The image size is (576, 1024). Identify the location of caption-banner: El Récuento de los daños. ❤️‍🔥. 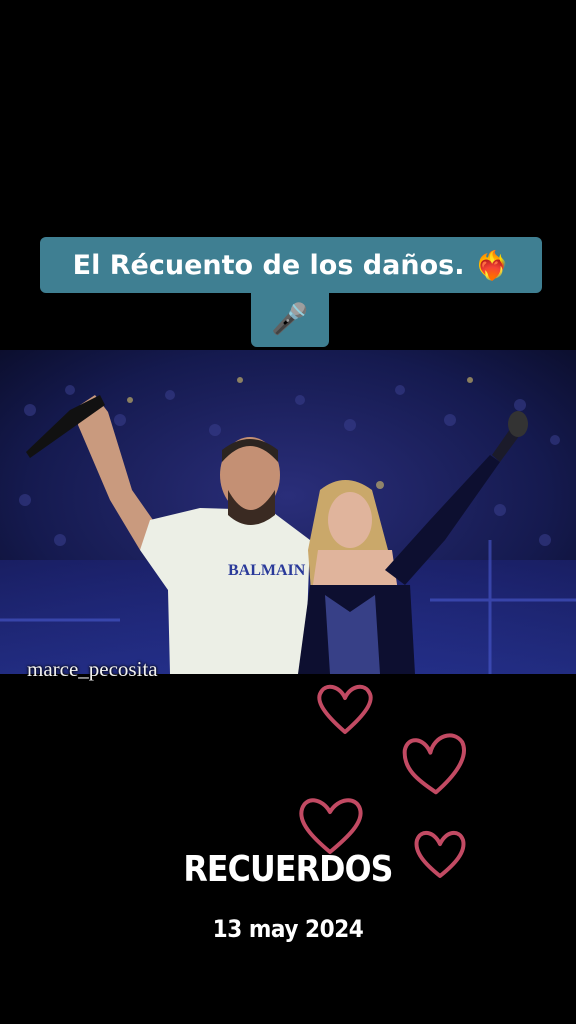
(291, 265).